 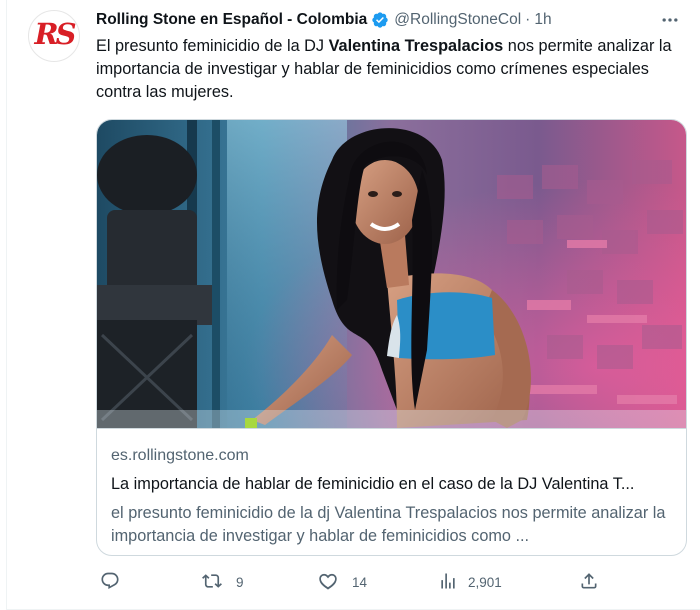 What do you see at coordinates (542, 20) in the screenshot?
I see `tweet-timestamp: 1h` at bounding box center [542, 20].